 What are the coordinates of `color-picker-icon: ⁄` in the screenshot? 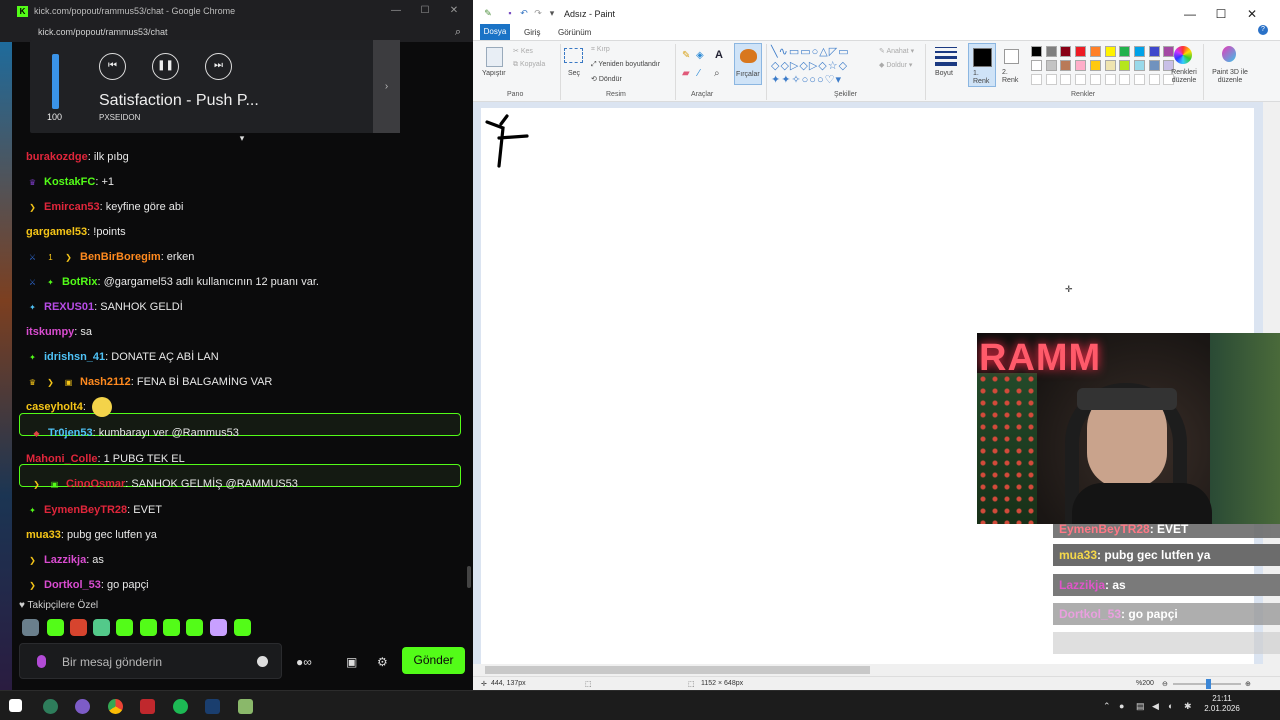 It's located at (699, 73).